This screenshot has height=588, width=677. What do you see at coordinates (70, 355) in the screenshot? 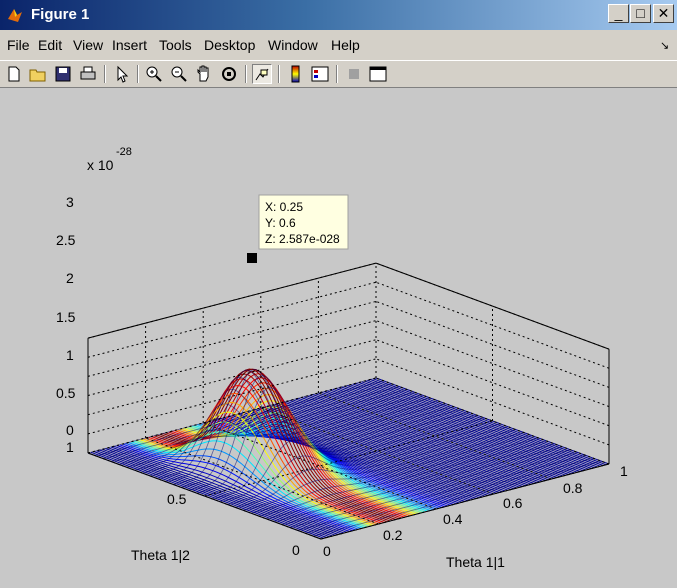
I see `z-tick: 1` at bounding box center [70, 355].